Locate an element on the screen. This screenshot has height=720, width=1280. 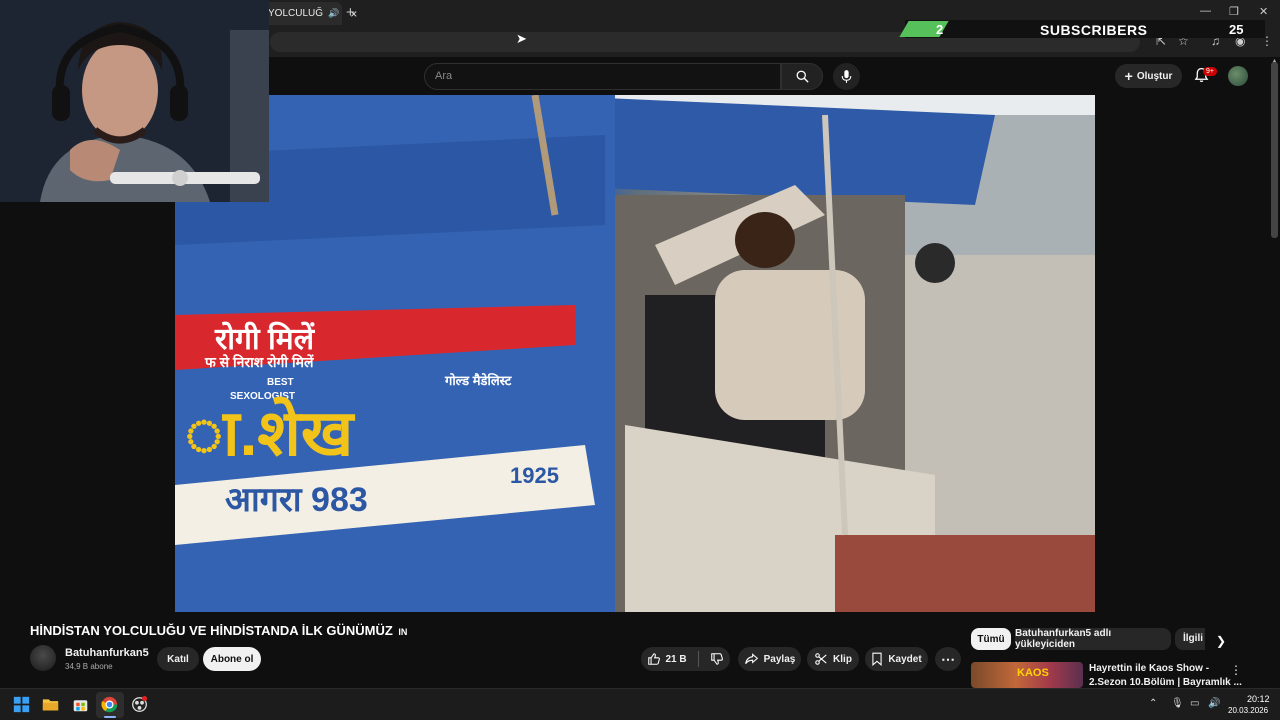
sign-gold: गोल्ड मैडेलिस्ट is located at coordinates (478, 380).